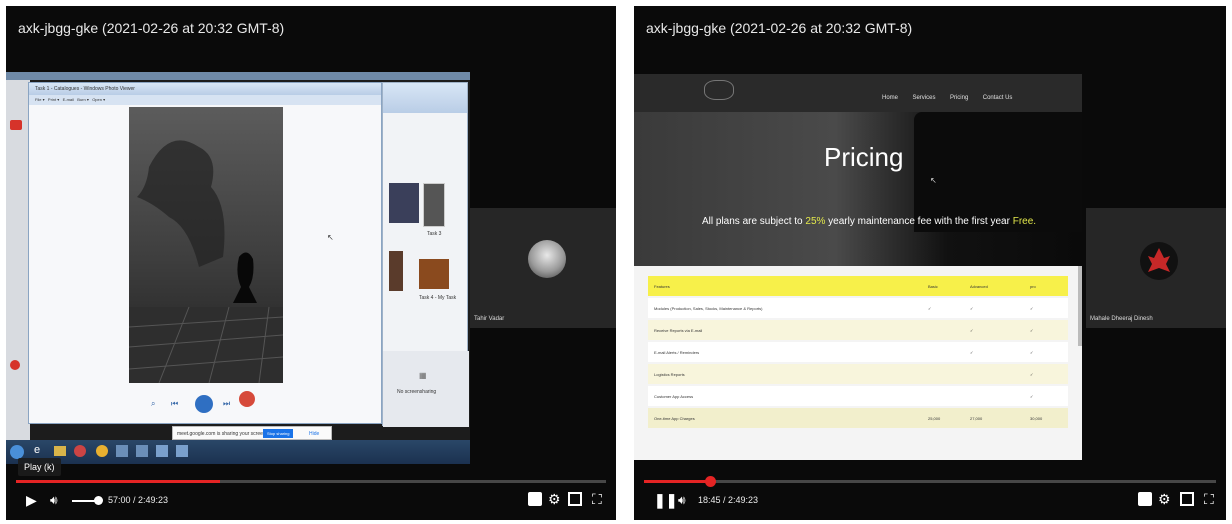 The image size is (1232, 524). What do you see at coordinates (998, 172) in the screenshot?
I see `hero-device-image` at bounding box center [998, 172].